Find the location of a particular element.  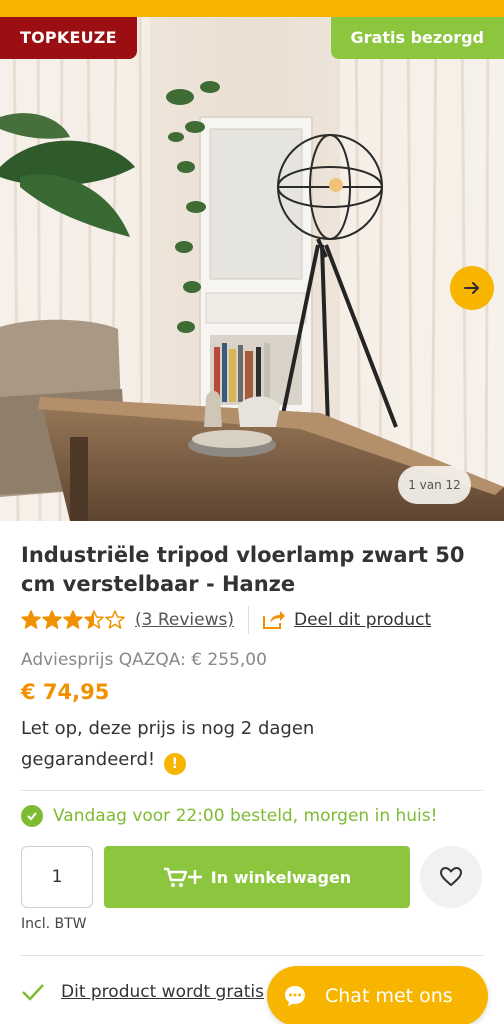

wishlist-button is located at coordinates (451, 877).